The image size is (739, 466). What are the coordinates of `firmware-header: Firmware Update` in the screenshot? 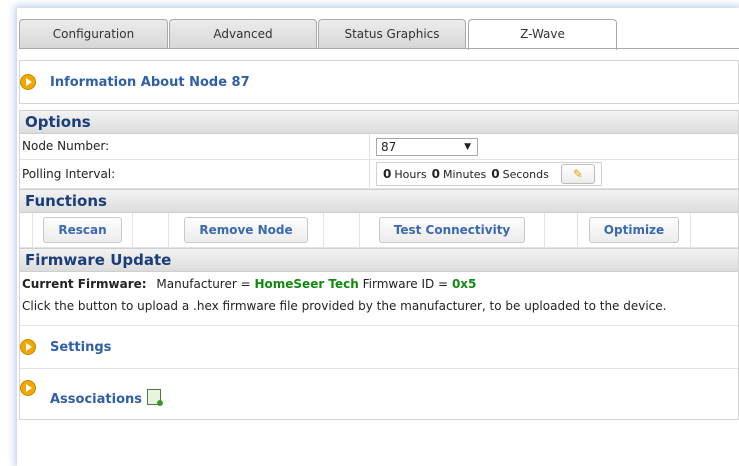 It's located at (379, 260).